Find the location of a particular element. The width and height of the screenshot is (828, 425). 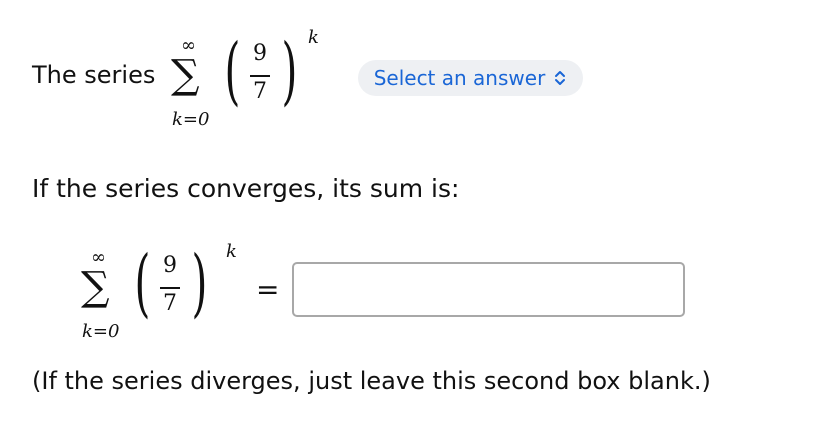

series-expression-2: ∞ ∑ k=0 ( 9 7 ) k is located at coordinates (130, 290).